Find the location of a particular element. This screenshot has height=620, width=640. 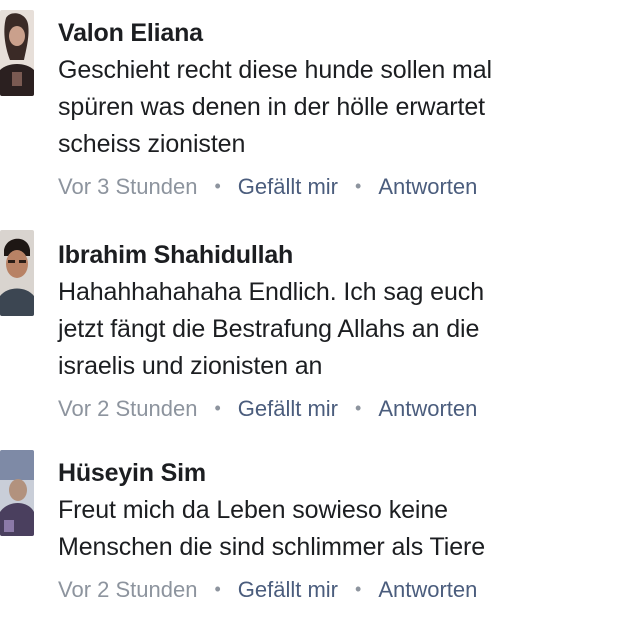

comment-author: Ibrahim Shahidullah is located at coordinates (344, 255).